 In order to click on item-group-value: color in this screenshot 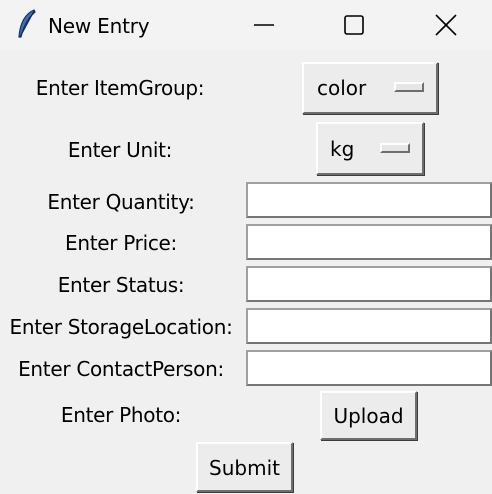, I will do `click(342, 88)`.